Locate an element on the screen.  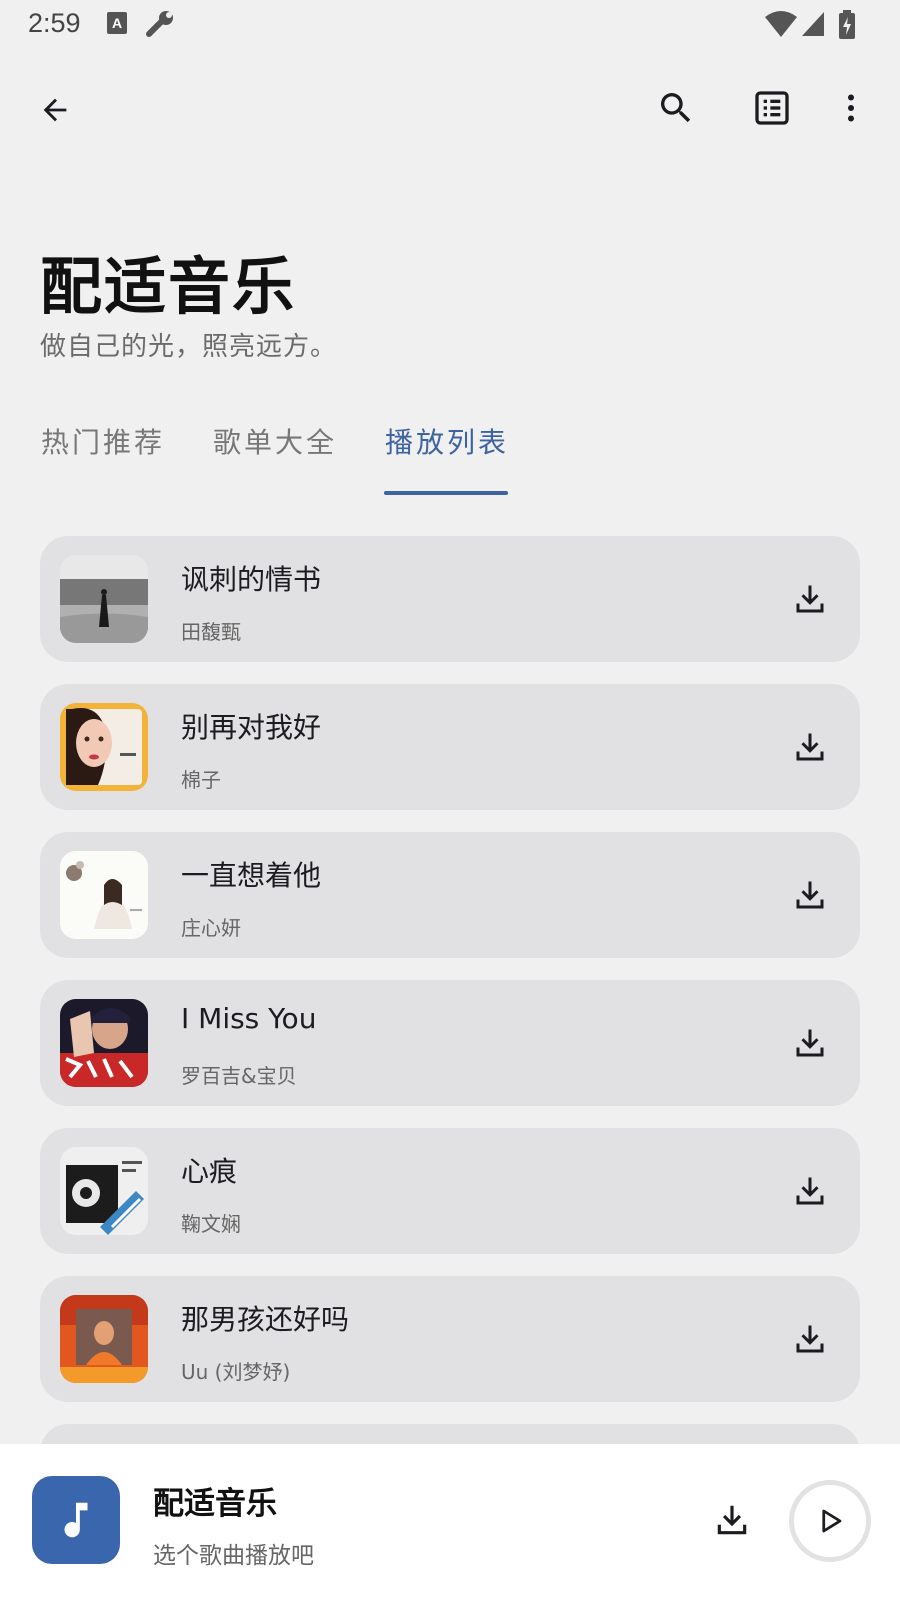
song-title: 讽刺的情书 is located at coordinates (251, 579).